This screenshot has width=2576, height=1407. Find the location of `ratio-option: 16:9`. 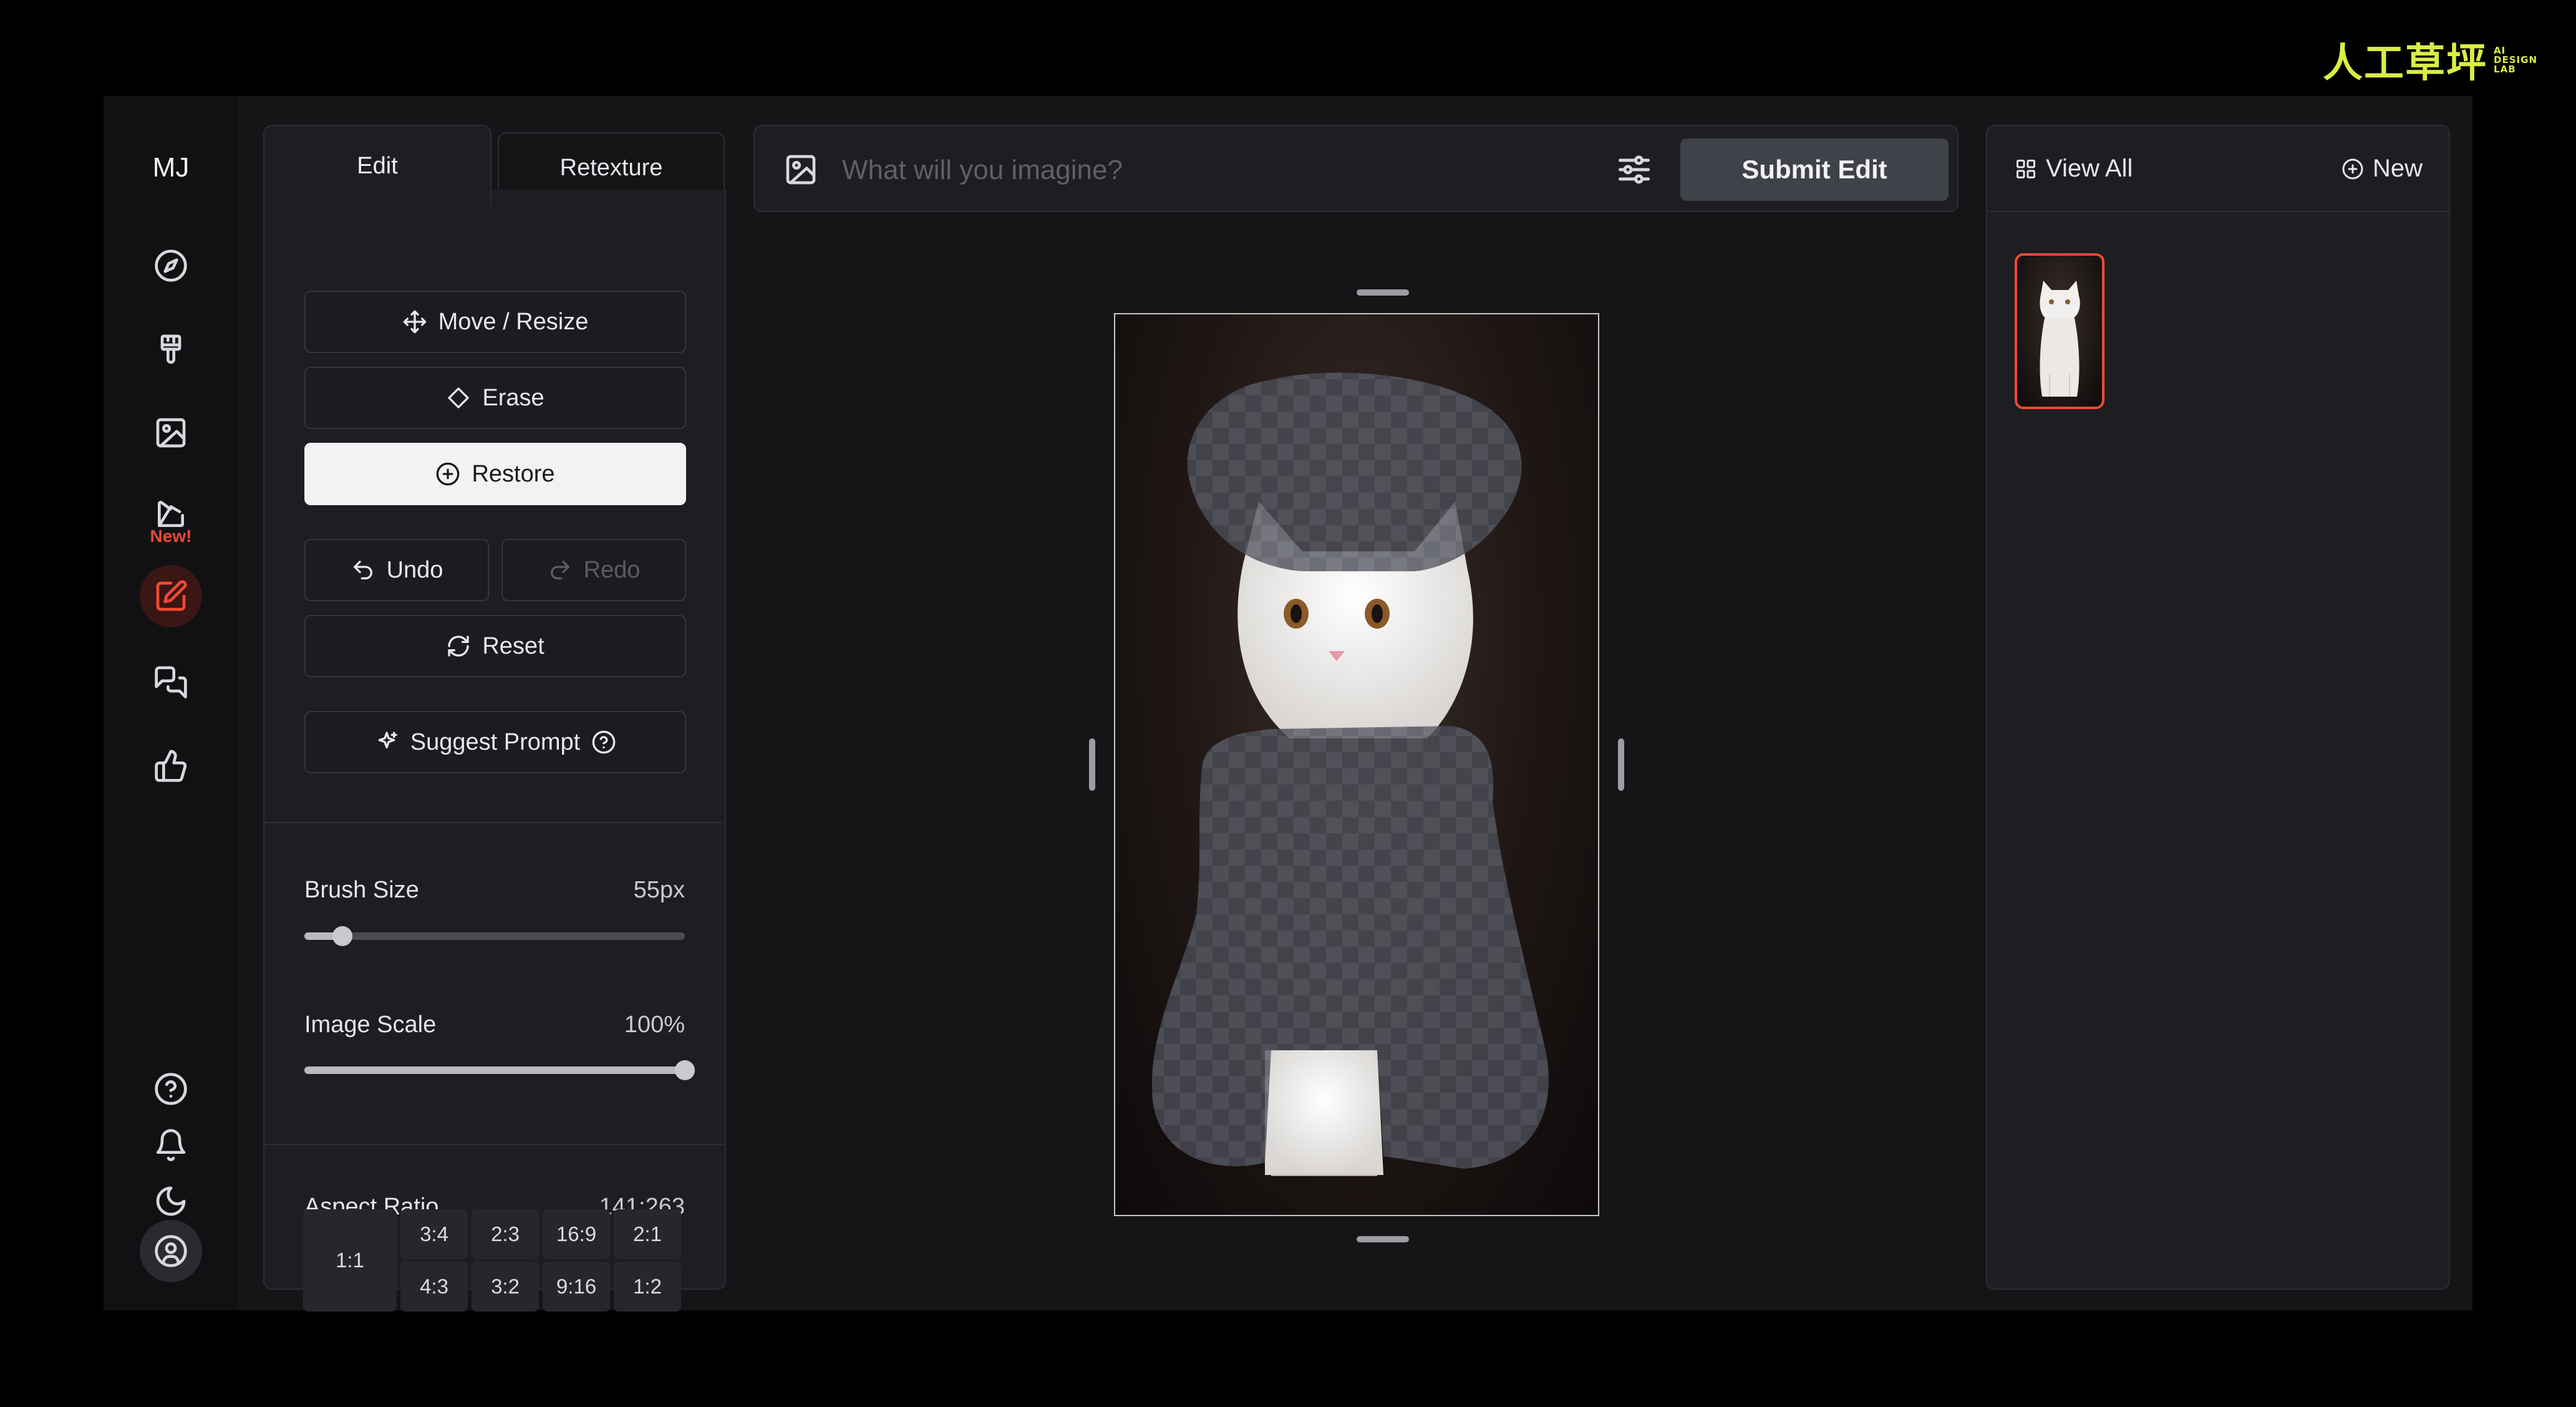

ratio-option: 16:9 is located at coordinates (576, 1234).